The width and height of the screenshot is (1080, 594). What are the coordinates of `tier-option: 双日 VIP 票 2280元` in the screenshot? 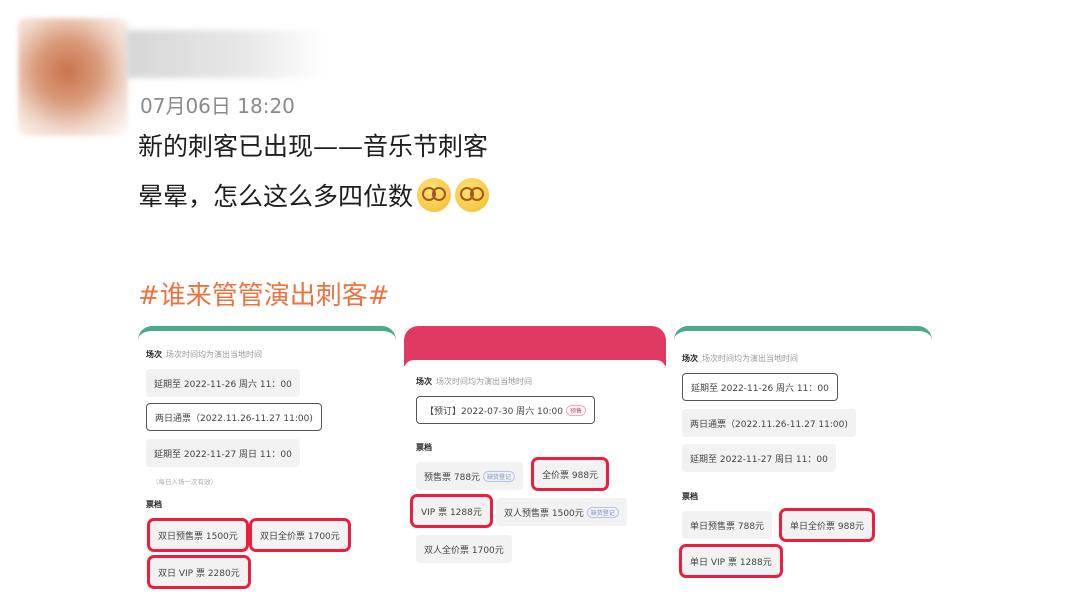 It's located at (199, 572).